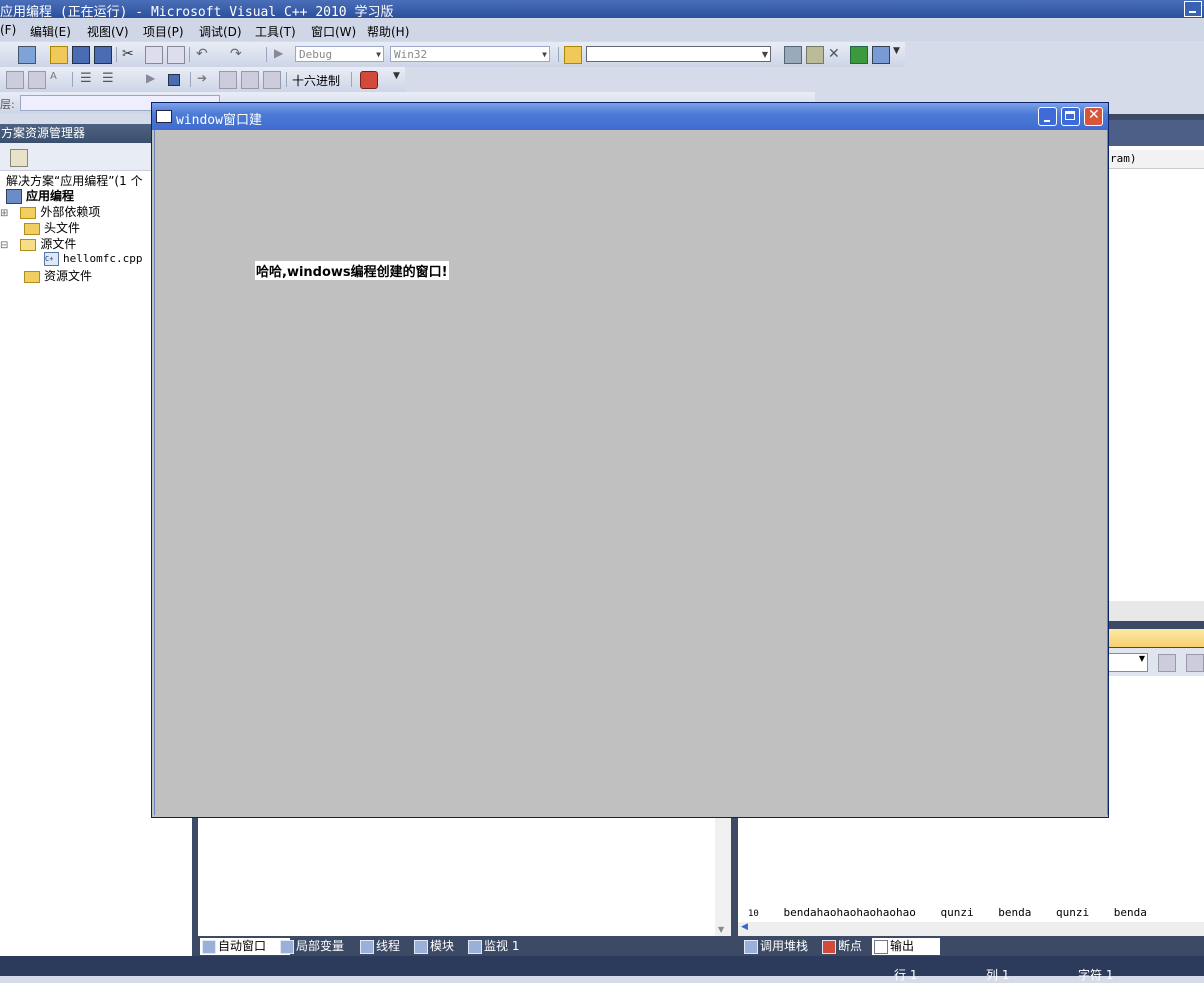  What do you see at coordinates (15, 80) in the screenshot?
I see `step-into-icon` at bounding box center [15, 80].